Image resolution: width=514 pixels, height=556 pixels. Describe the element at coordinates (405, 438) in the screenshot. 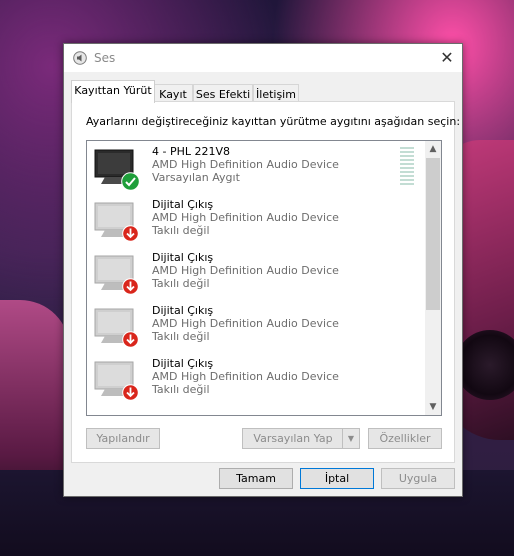

I see `properties-button: Özellikler` at that location.